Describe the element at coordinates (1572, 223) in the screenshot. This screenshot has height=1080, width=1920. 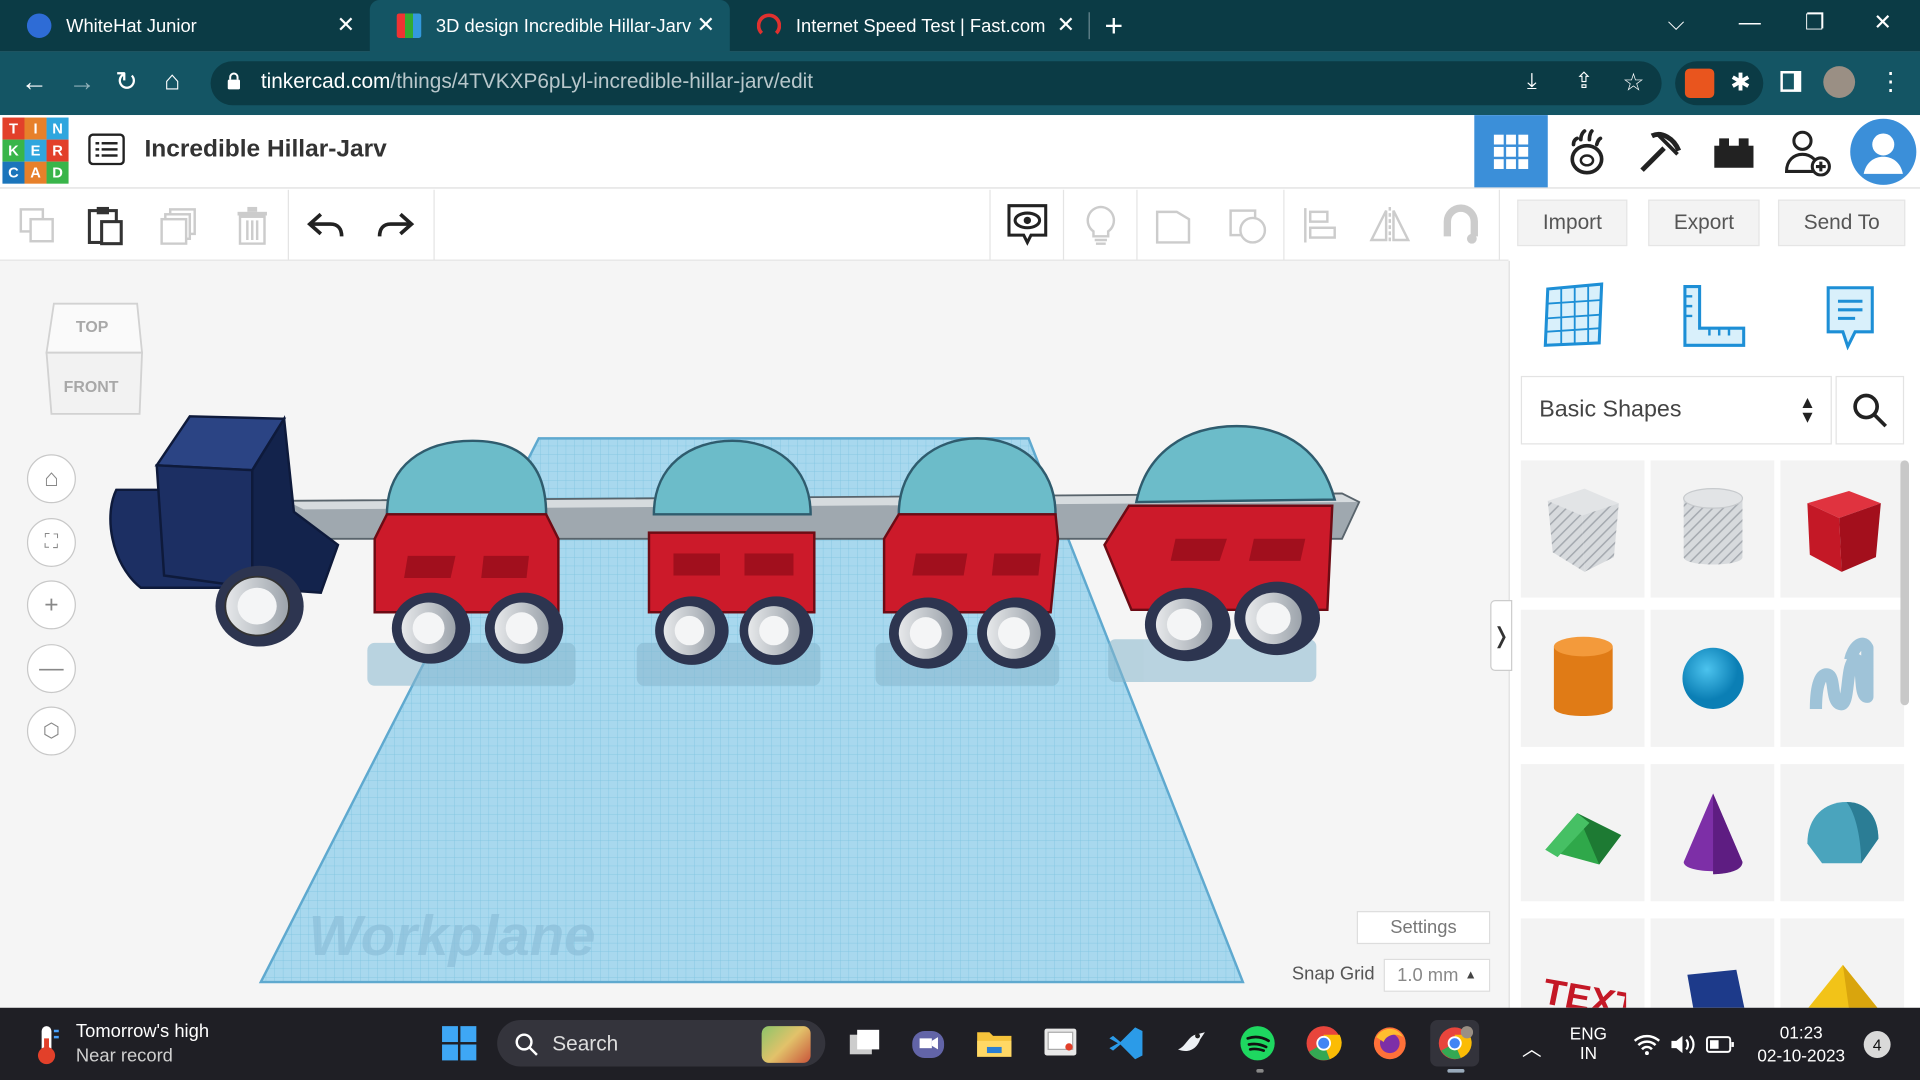
I see `import-button: Import` at that location.